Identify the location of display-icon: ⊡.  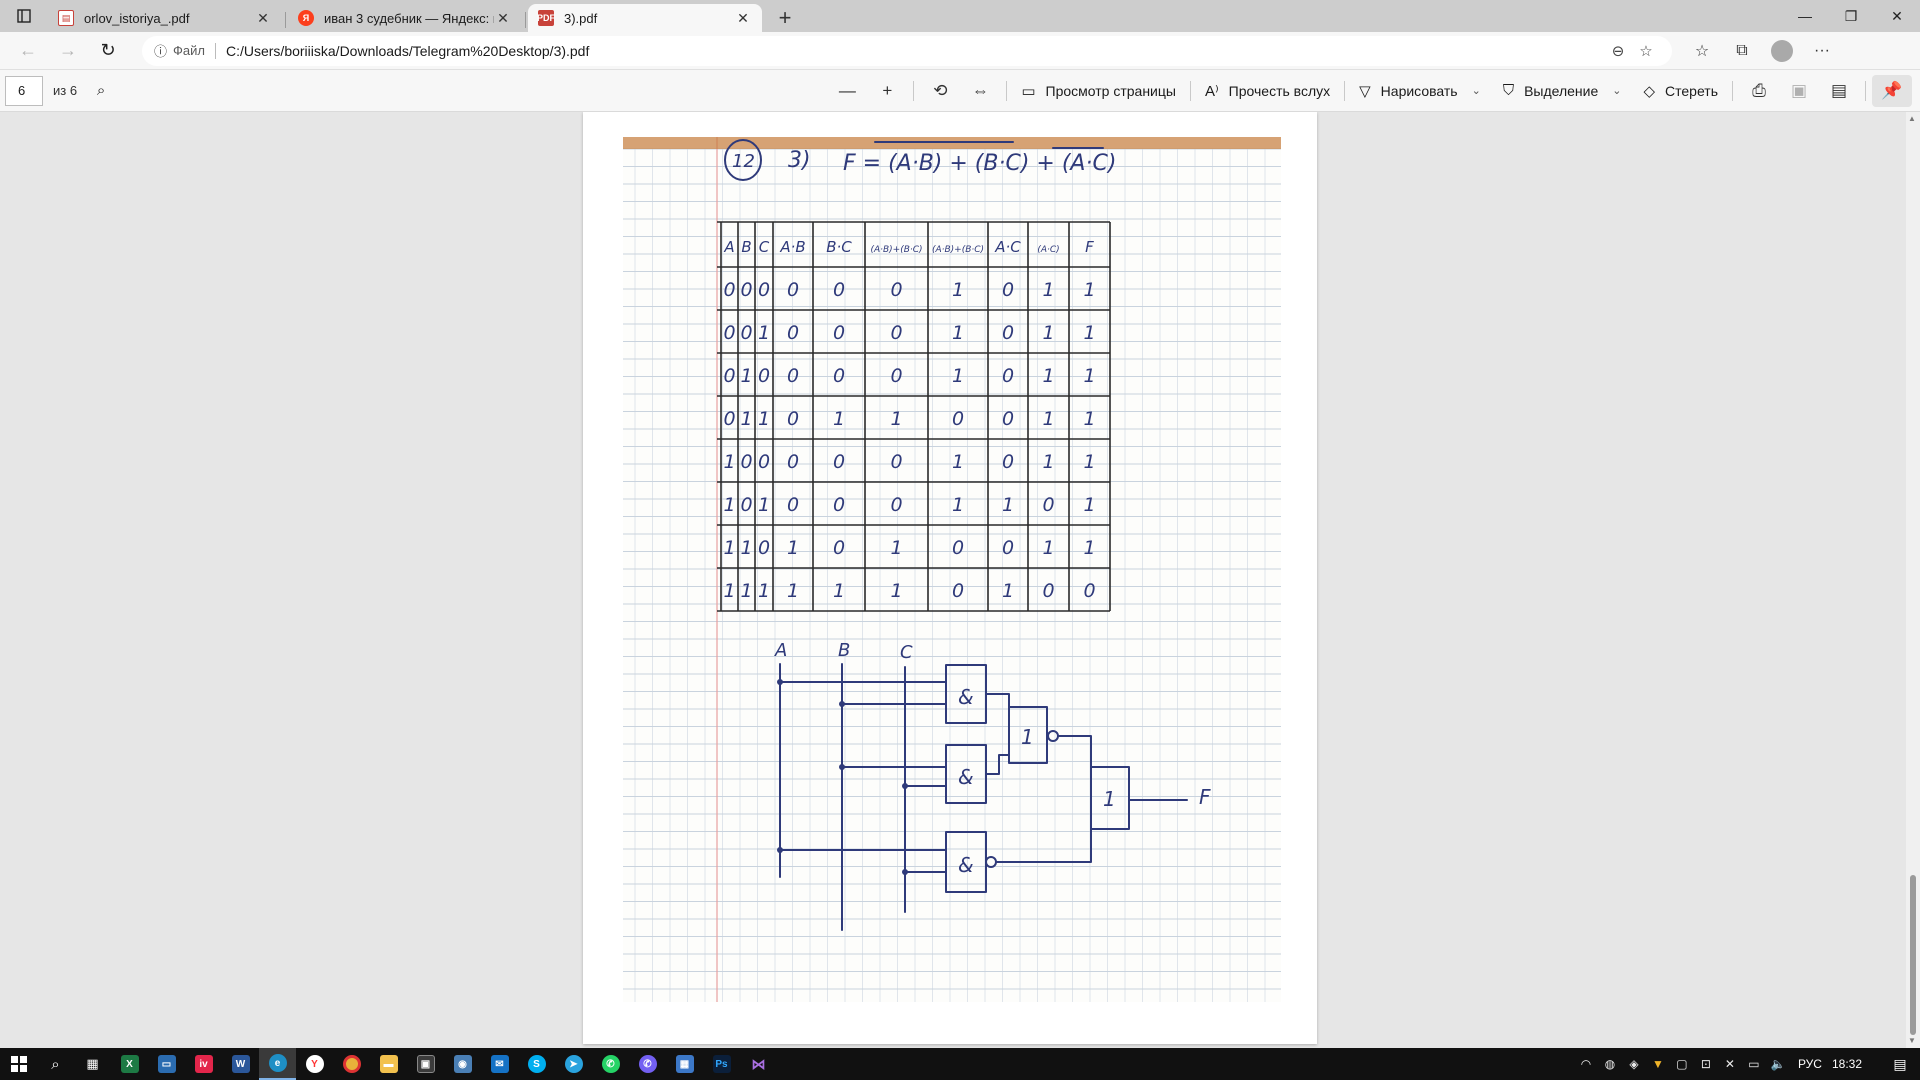
(1706, 1064).